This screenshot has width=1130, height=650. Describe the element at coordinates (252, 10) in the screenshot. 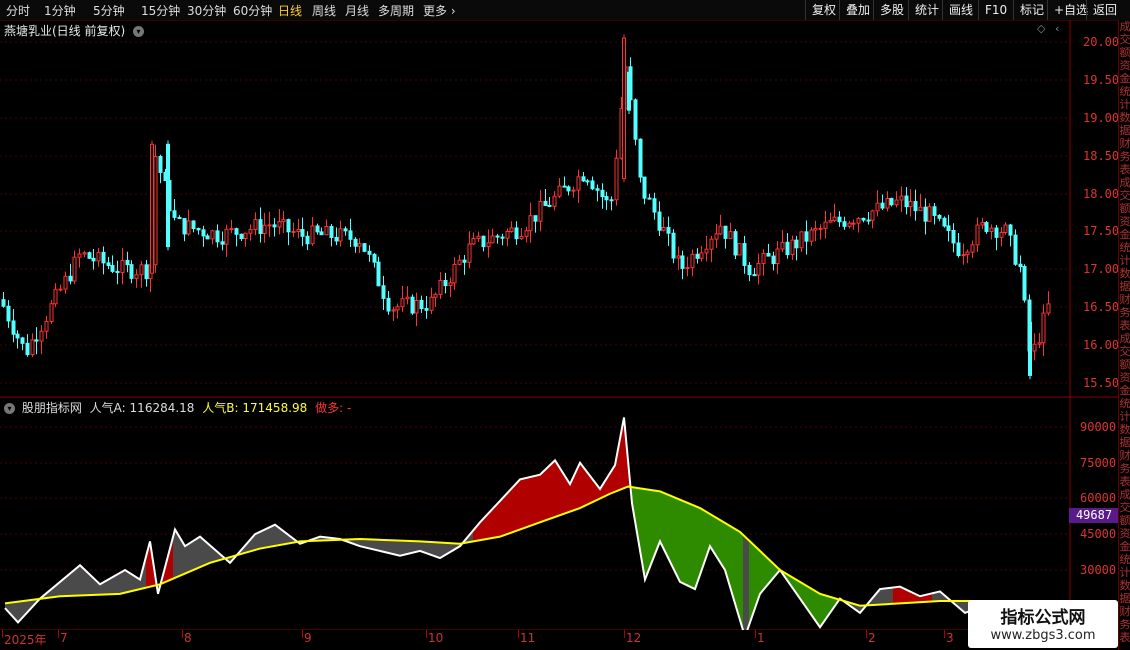

I see `period-tab-60min: 60分钟` at that location.